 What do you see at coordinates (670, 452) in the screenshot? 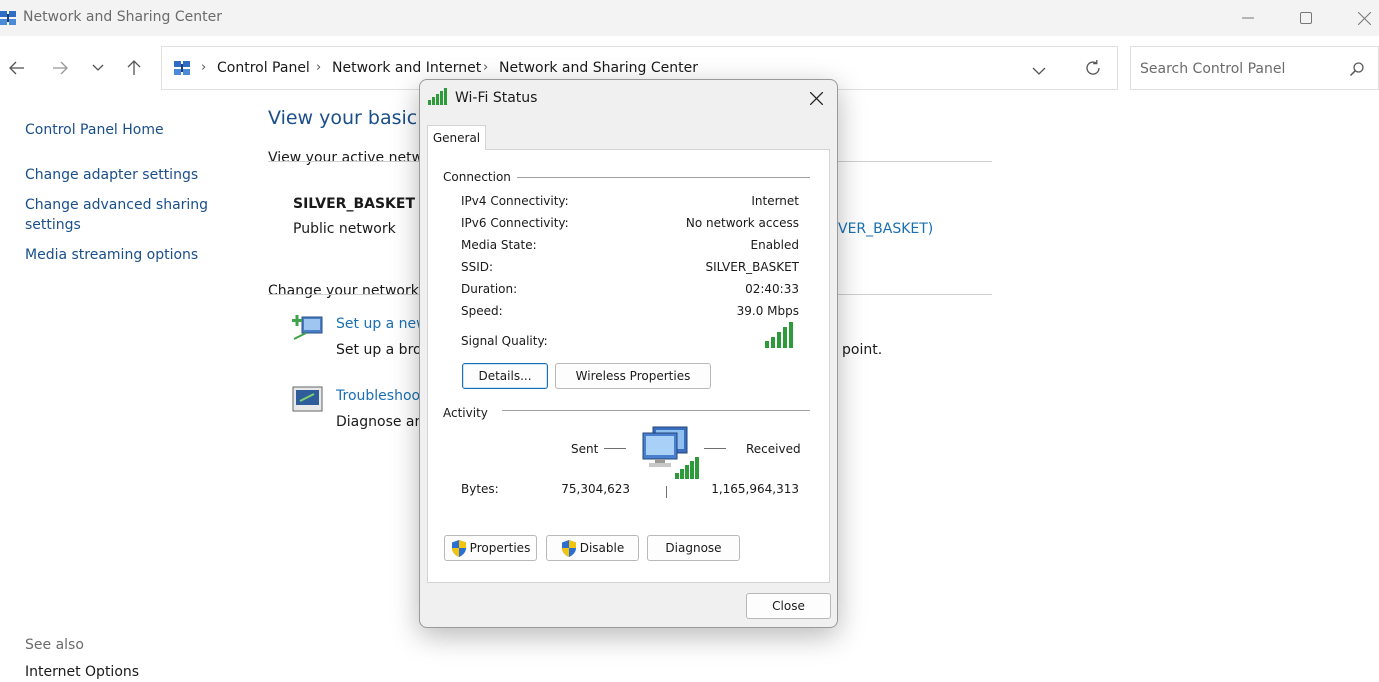
I see `network-computers-icon` at bounding box center [670, 452].